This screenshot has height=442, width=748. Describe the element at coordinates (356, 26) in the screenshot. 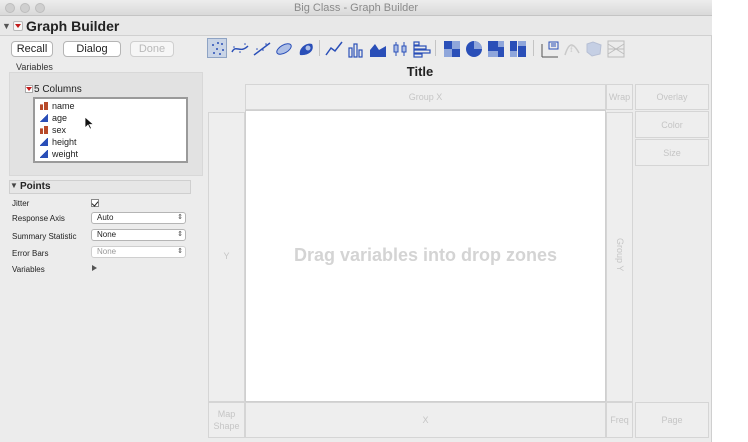

I see `report-header: ▼ Graph Builder` at that location.